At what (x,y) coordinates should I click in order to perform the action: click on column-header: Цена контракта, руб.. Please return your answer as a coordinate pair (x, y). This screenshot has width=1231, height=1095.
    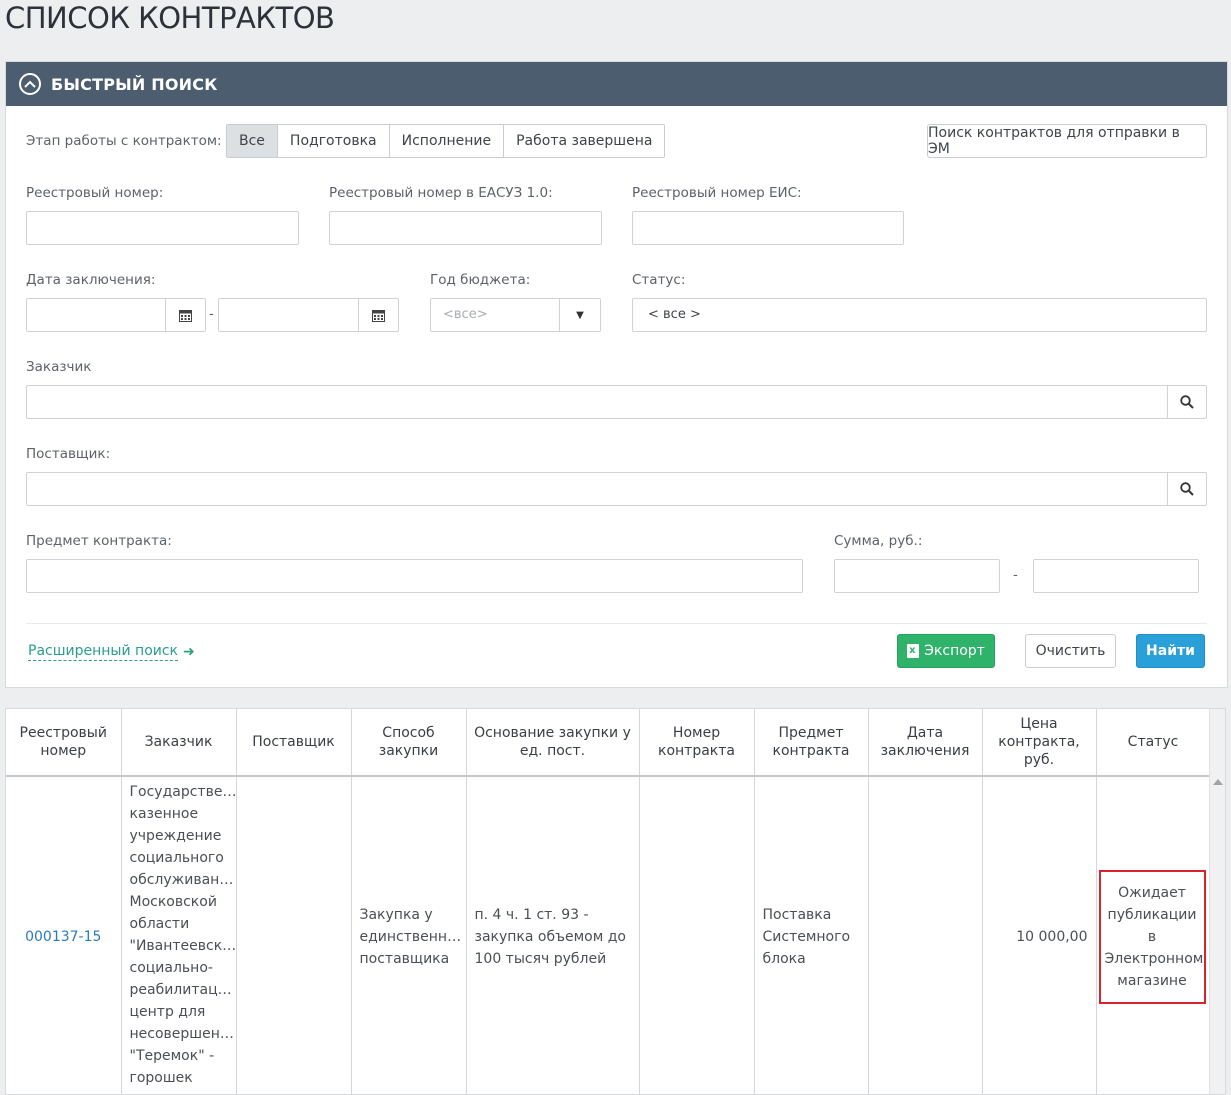
    Looking at the image, I should click on (1039, 743).